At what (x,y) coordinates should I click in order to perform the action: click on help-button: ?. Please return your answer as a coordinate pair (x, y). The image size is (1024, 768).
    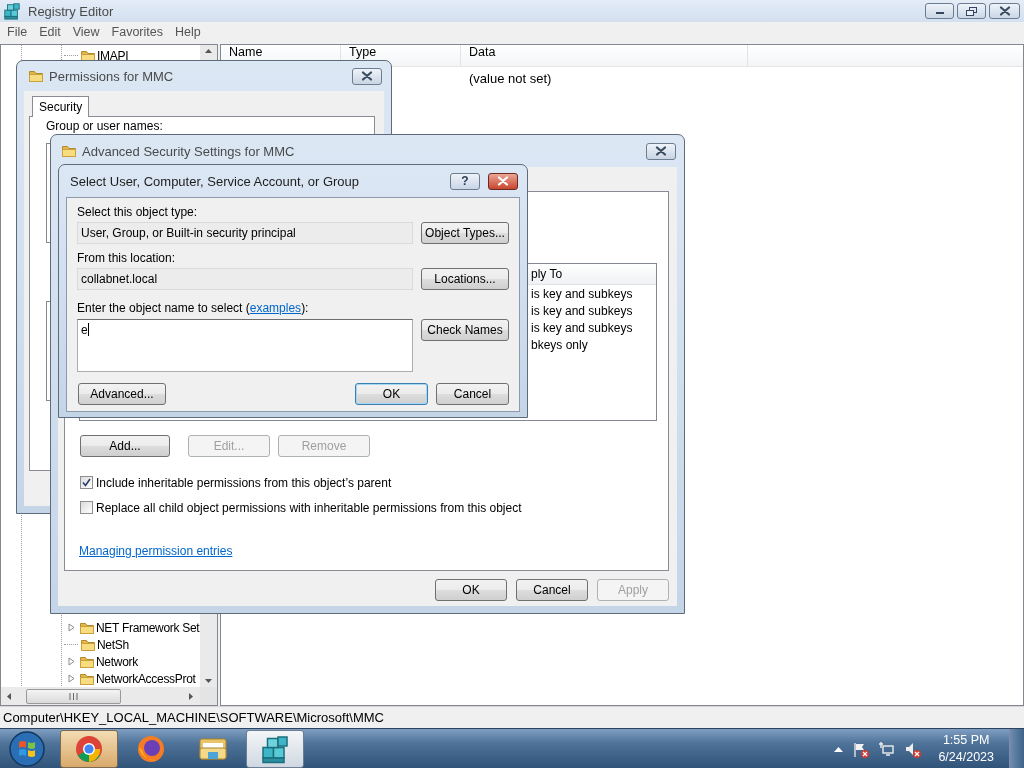
    Looking at the image, I should click on (465, 181).